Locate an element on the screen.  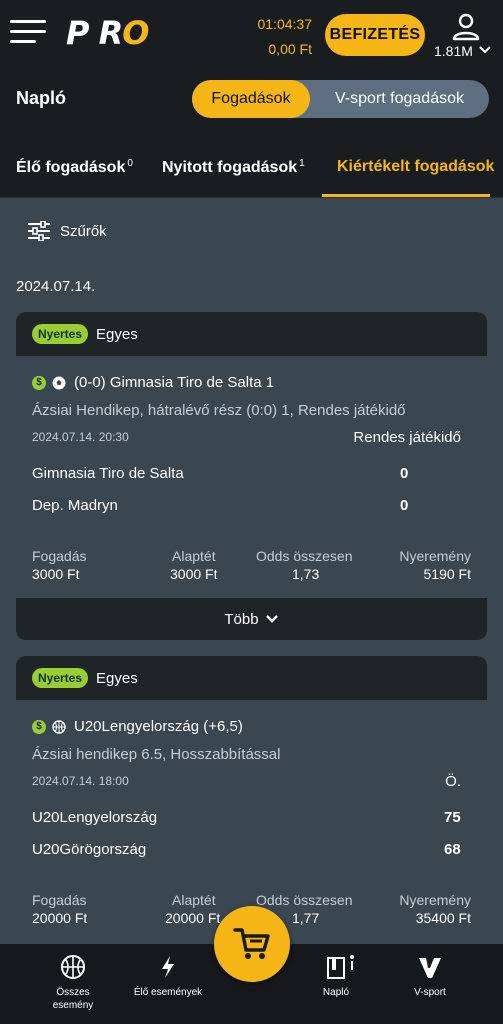
bet-slip-button is located at coordinates (252, 944).